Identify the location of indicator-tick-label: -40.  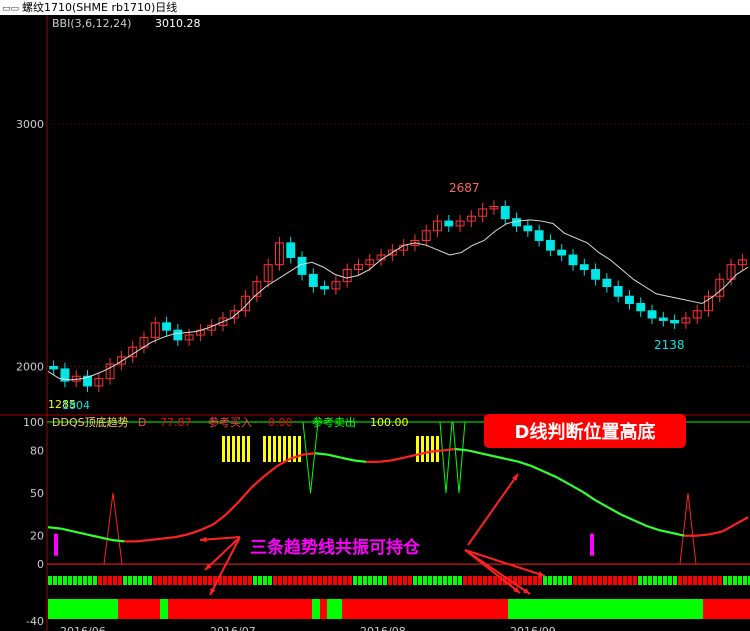
(35, 621).